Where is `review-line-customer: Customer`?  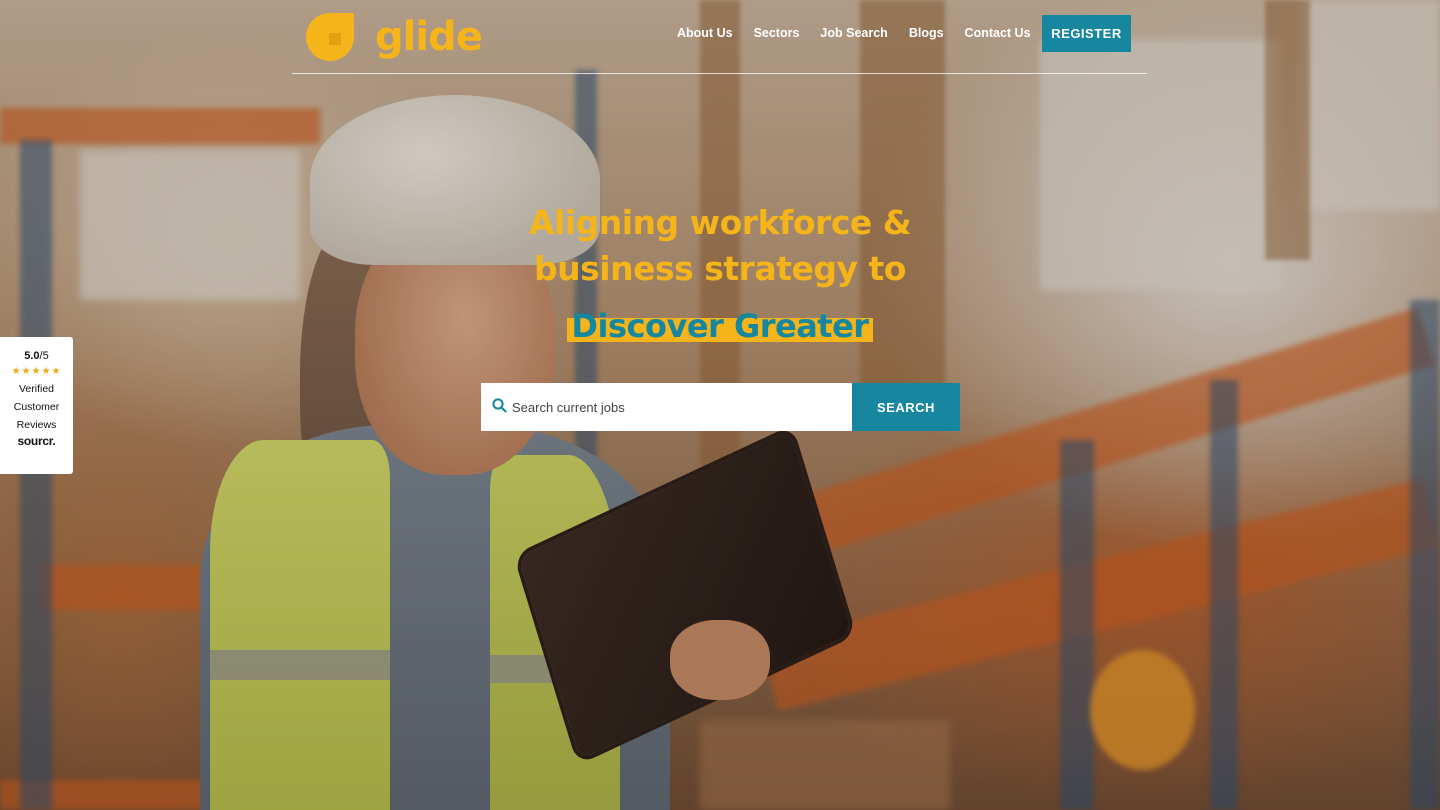 review-line-customer: Customer is located at coordinates (36, 407).